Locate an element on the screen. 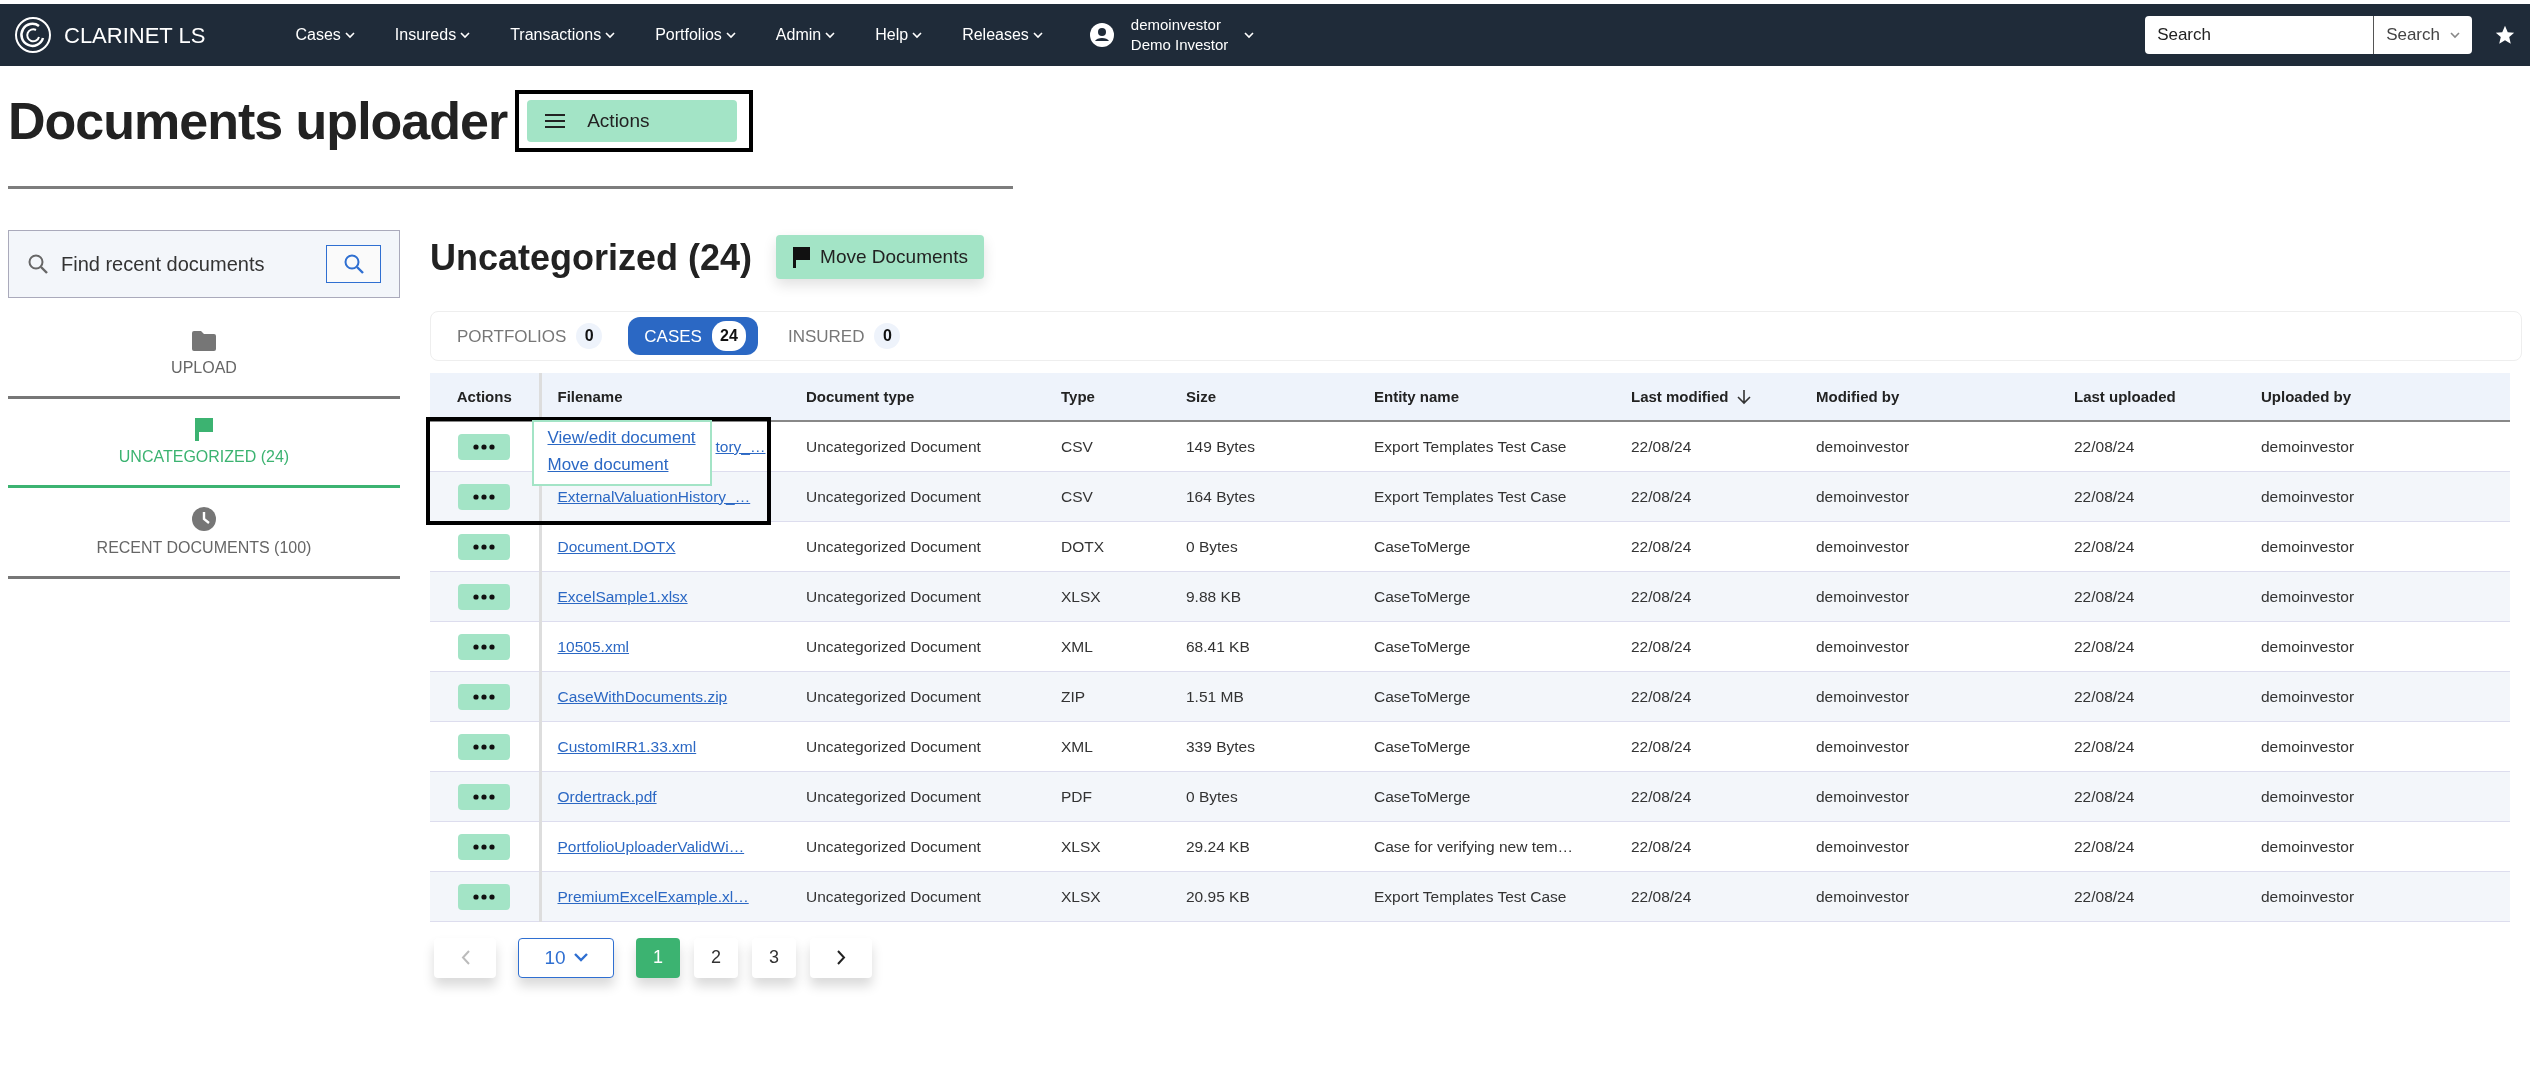 The width and height of the screenshot is (2530, 1083). move-documents-button: Move Documents is located at coordinates (880, 257).